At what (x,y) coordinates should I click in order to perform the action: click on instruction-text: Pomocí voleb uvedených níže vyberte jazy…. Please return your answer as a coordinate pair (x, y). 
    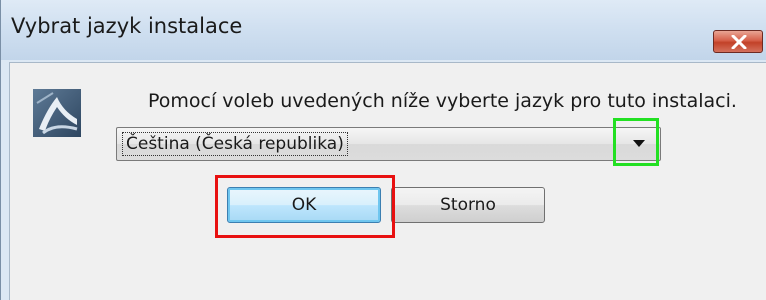
    Looking at the image, I should click on (442, 101).